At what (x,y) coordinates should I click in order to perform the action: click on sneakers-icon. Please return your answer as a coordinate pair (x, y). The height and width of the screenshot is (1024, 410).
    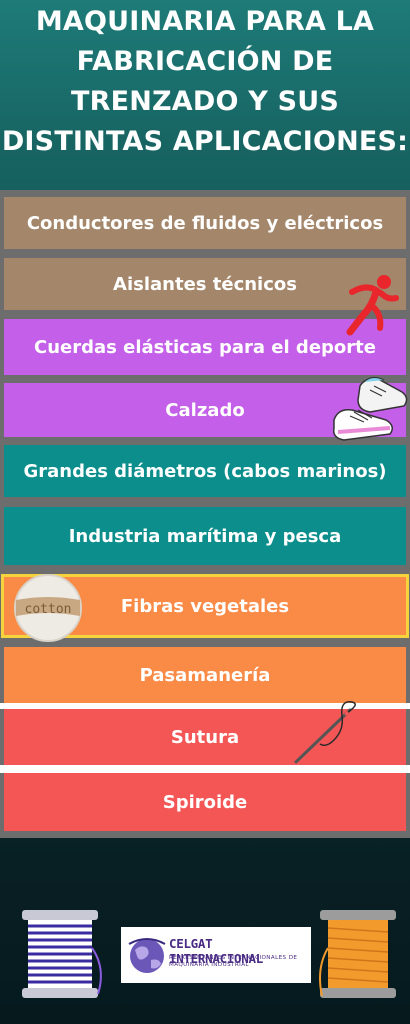
    Looking at the image, I should click on (370, 408).